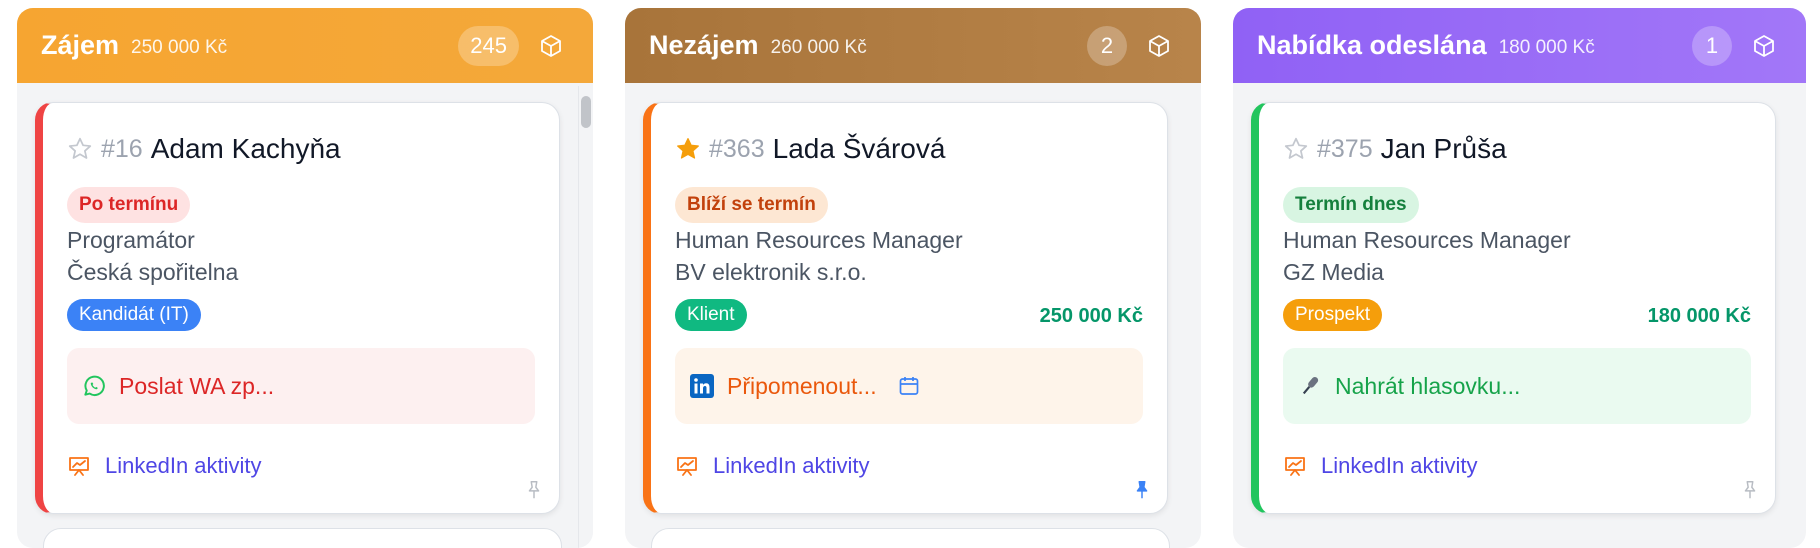 Image resolution: width=1820 pixels, height=548 pixels. I want to click on column-title: Nabídka odeslána, so click(1372, 45).